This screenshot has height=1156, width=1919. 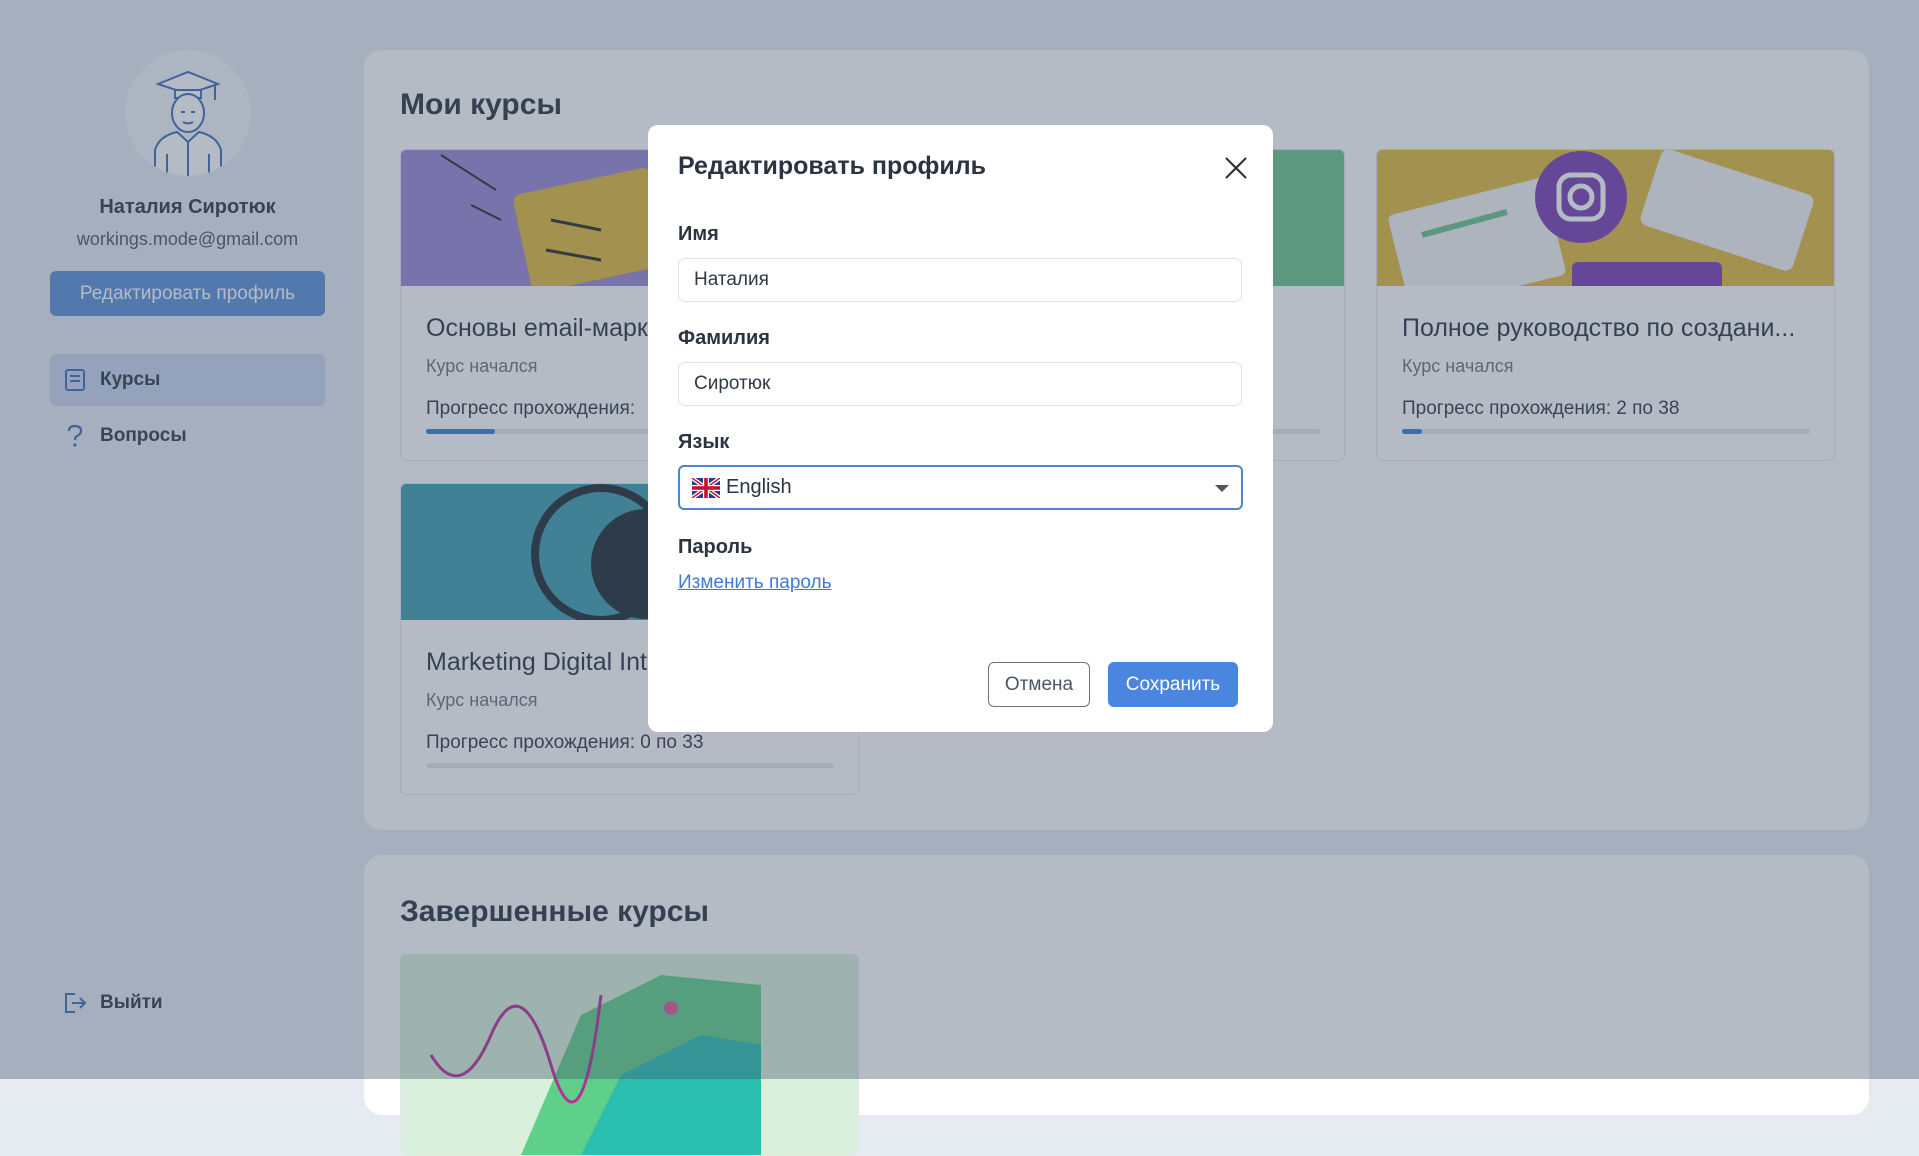 What do you see at coordinates (724, 338) in the screenshot?
I see `last-name-label: Фамилия` at bounding box center [724, 338].